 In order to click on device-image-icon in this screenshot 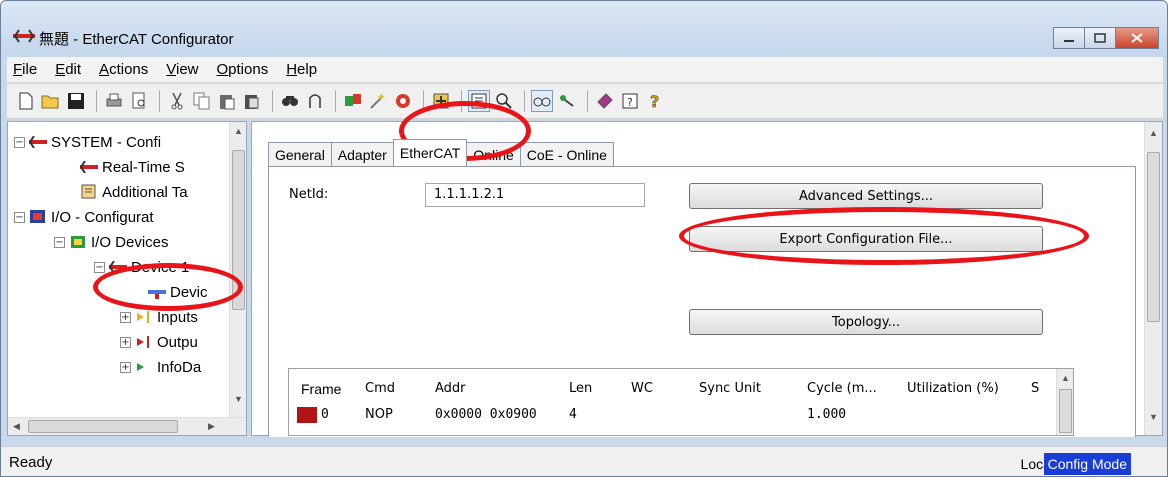, I will do `click(157, 292)`.